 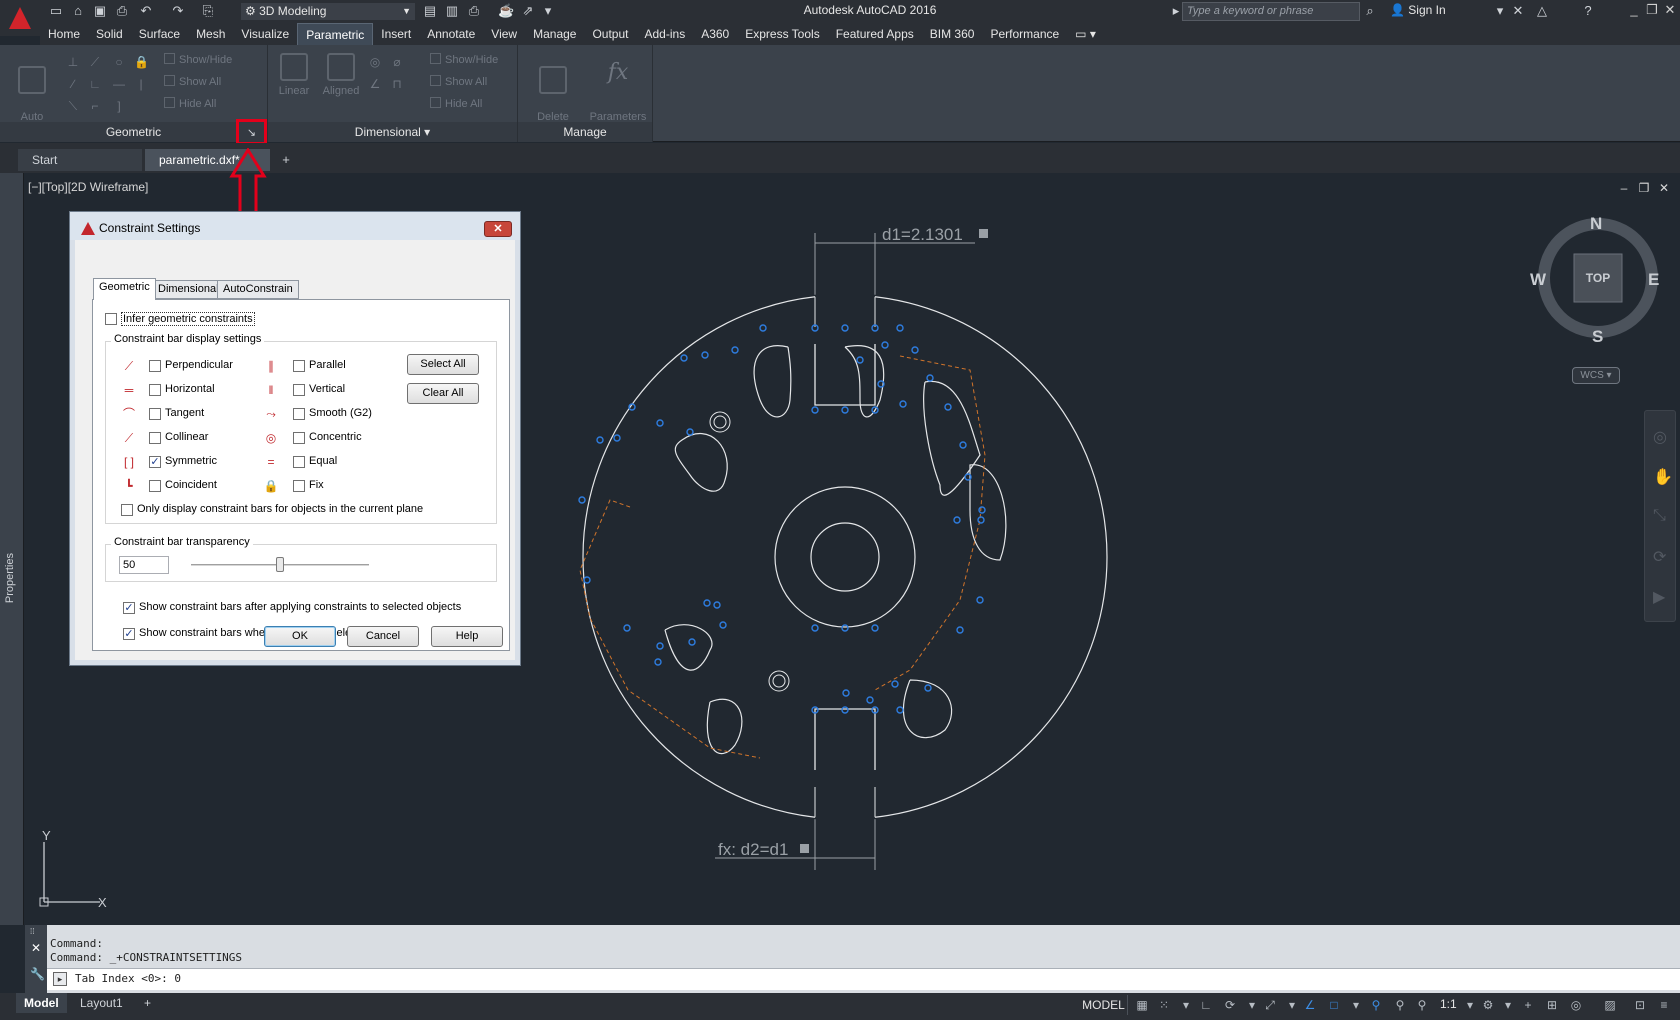 What do you see at coordinates (1528, 1005) in the screenshot?
I see `plus-icon: +` at bounding box center [1528, 1005].